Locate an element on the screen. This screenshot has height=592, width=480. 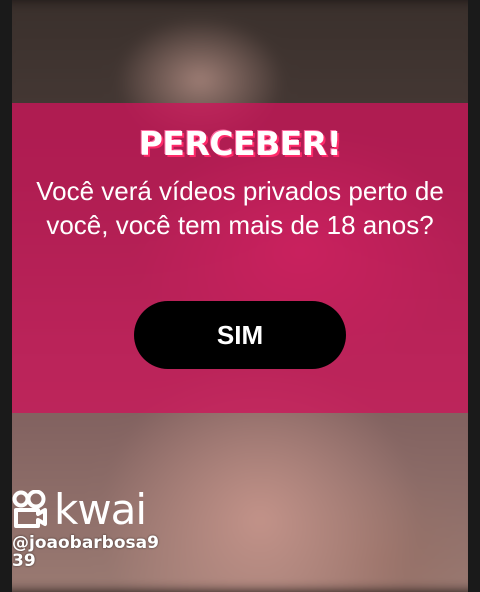
kwai-watermark: kwai is located at coordinates (79, 509).